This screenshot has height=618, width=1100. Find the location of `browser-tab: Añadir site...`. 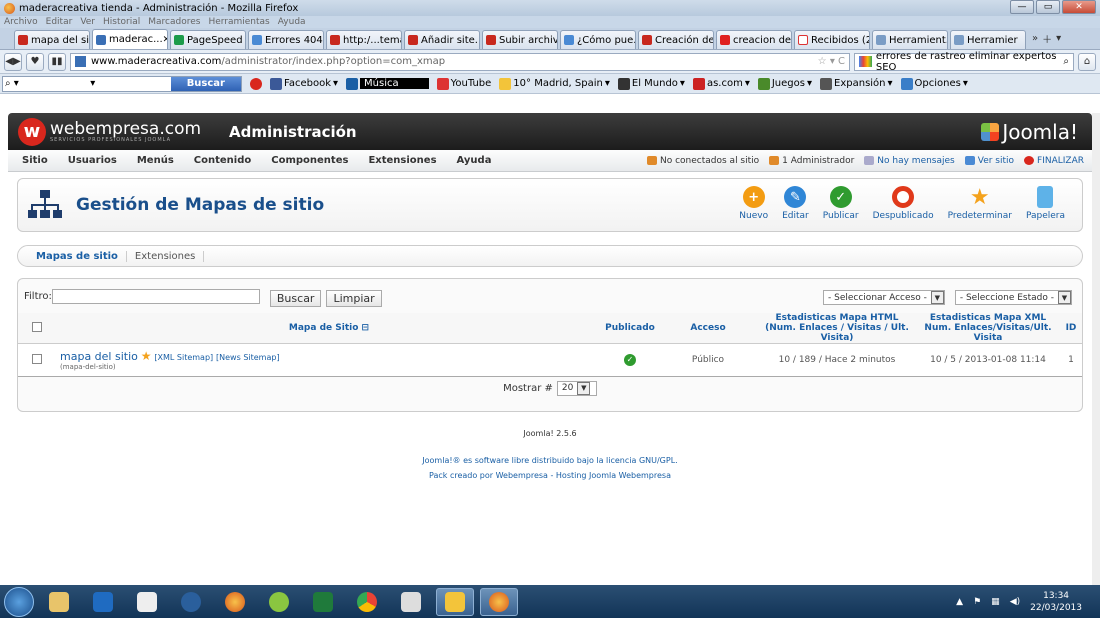

browser-tab: Añadir site... is located at coordinates (442, 39).